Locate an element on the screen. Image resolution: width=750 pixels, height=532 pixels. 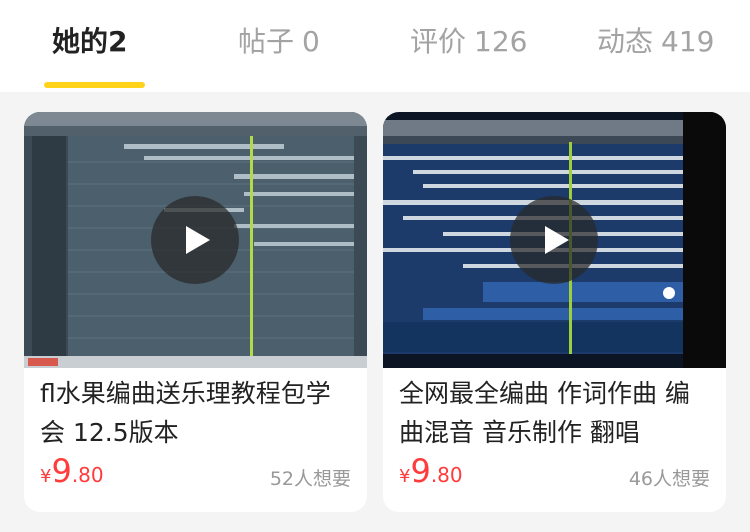
tab-label: 动态 is located at coordinates (625, 41).